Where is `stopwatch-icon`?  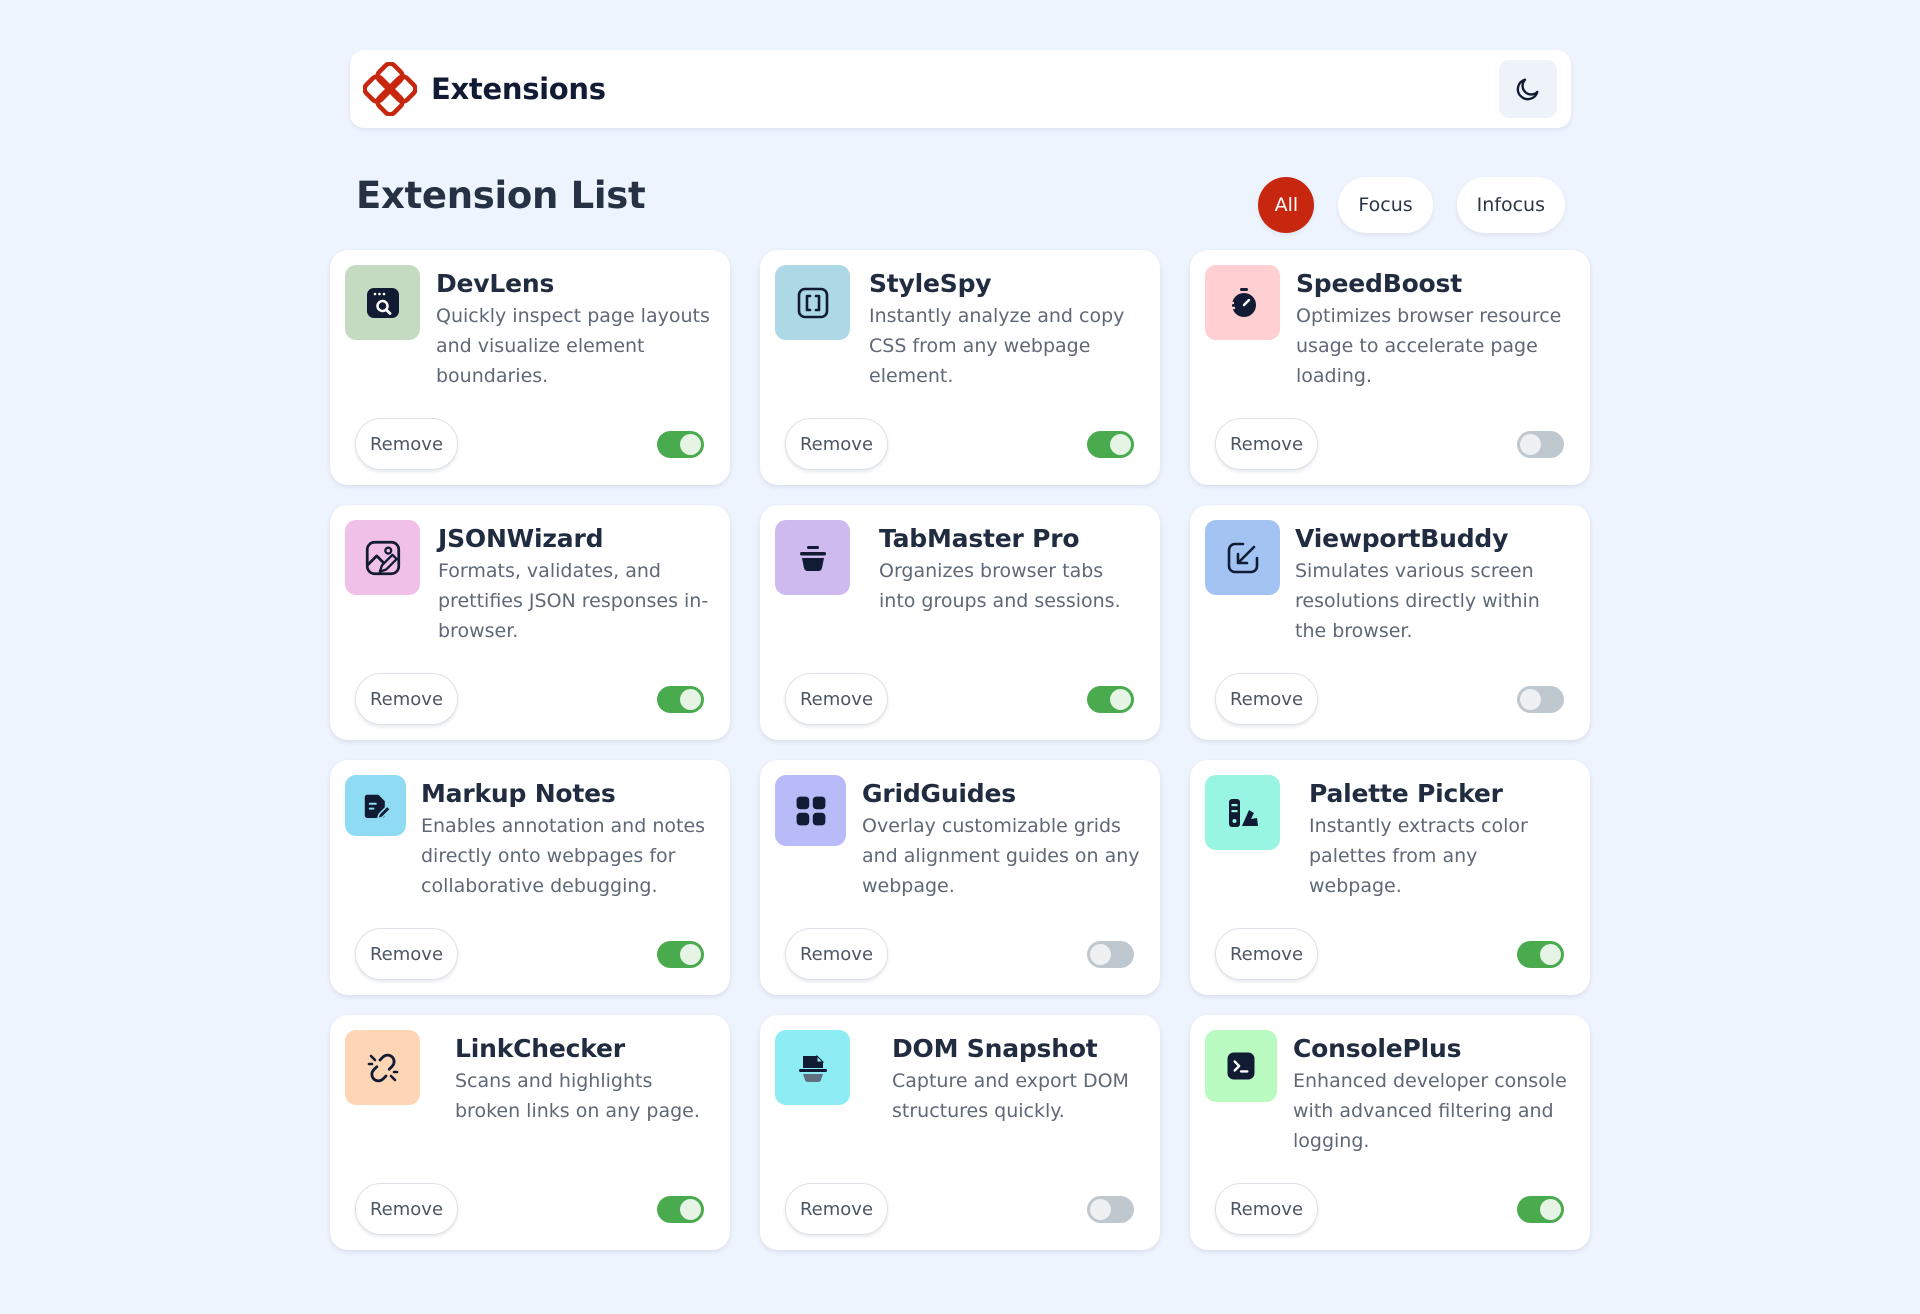
stopwatch-icon is located at coordinates (1241, 302).